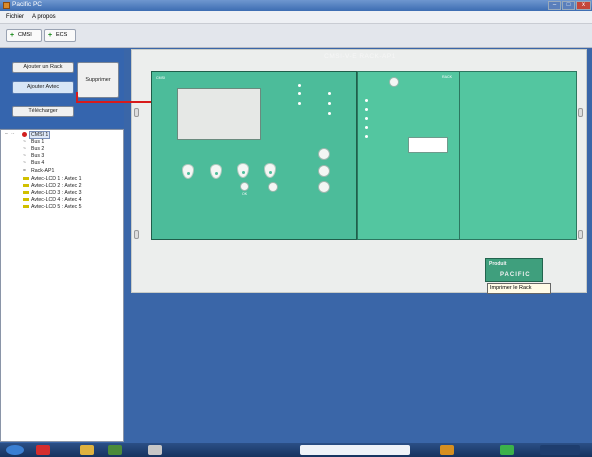 The height and width of the screenshot is (457, 592). I want to click on window-title: Pacific PC, so click(27, 4).